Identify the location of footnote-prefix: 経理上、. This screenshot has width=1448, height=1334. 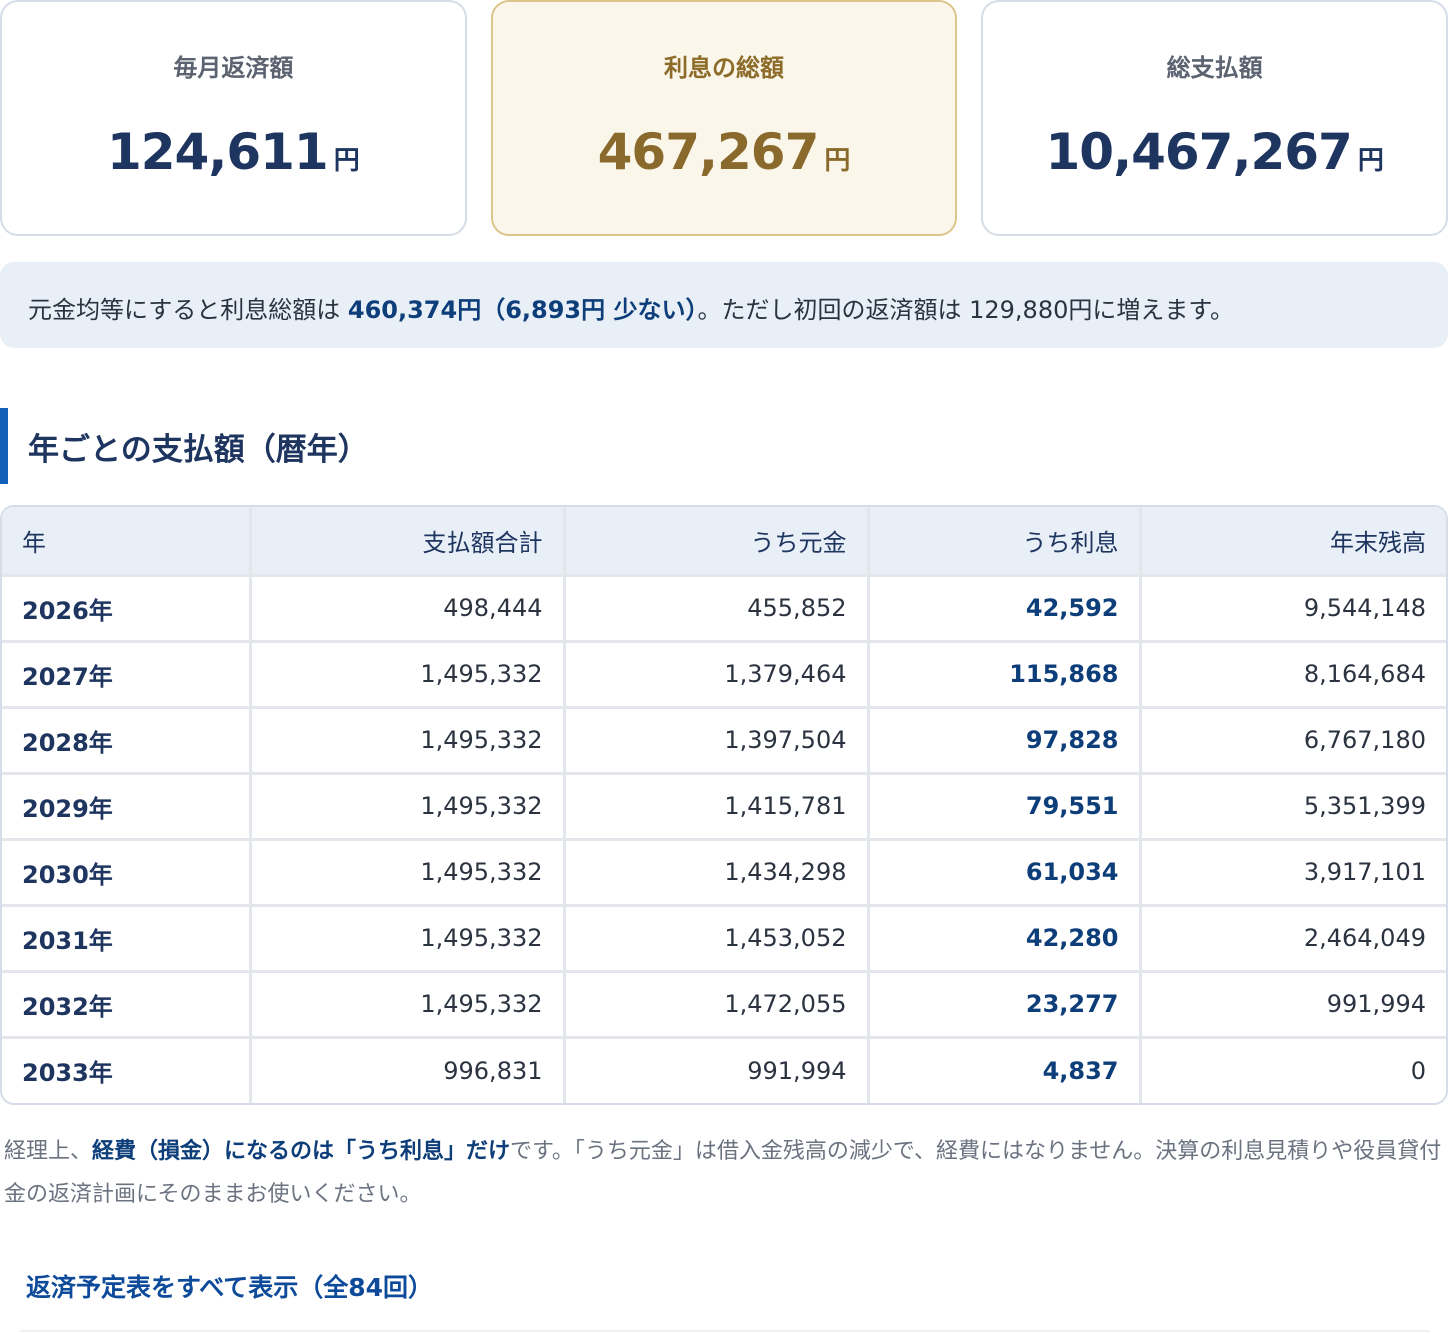
(48, 1151).